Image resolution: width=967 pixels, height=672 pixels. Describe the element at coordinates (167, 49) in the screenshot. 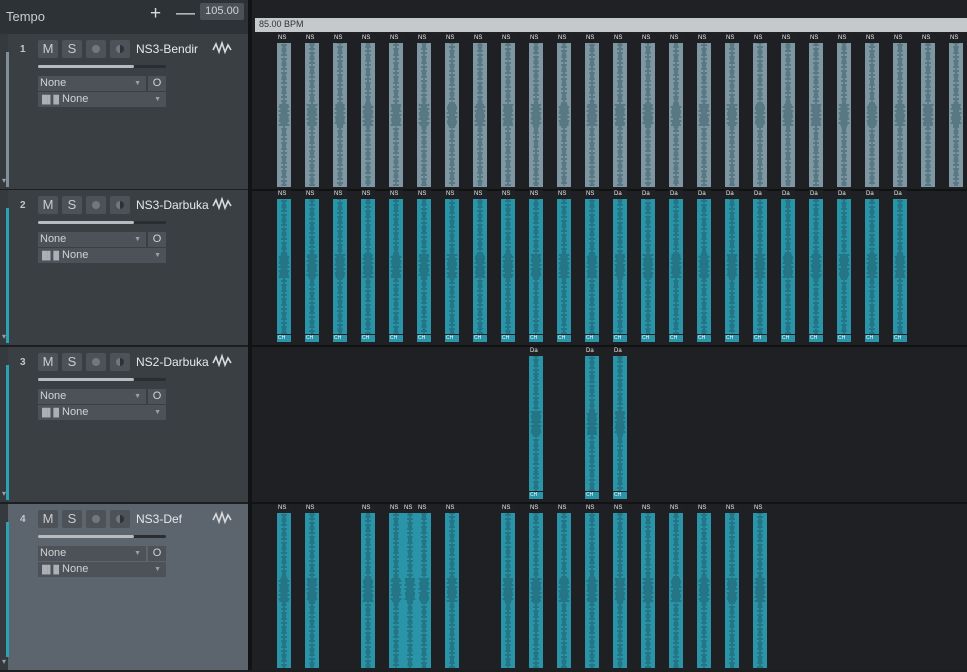

I see `track-name: NS3-Bendir` at that location.